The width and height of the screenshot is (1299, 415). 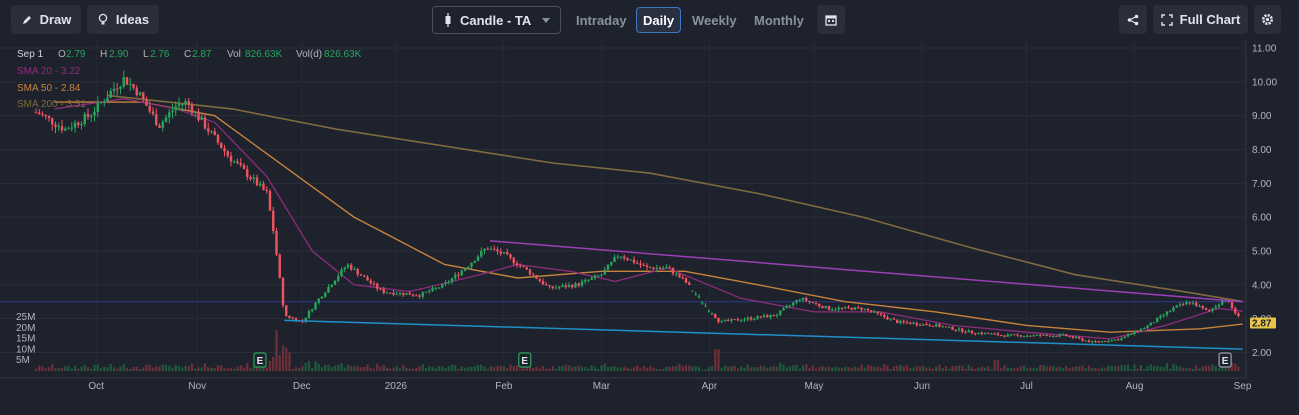 I want to click on tab-weekly: Weekly, so click(x=714, y=20).